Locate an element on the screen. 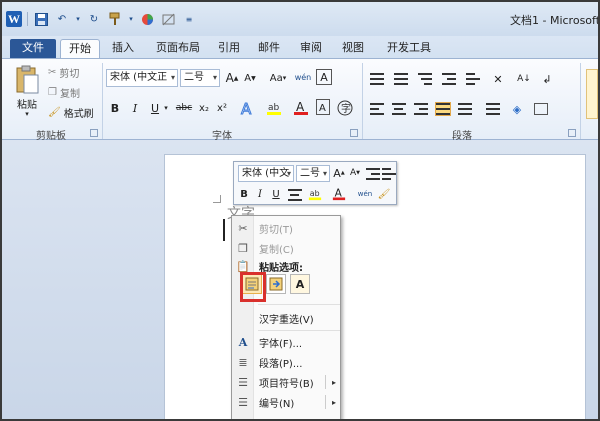  align-center-icon is located at coordinates (399, 109).